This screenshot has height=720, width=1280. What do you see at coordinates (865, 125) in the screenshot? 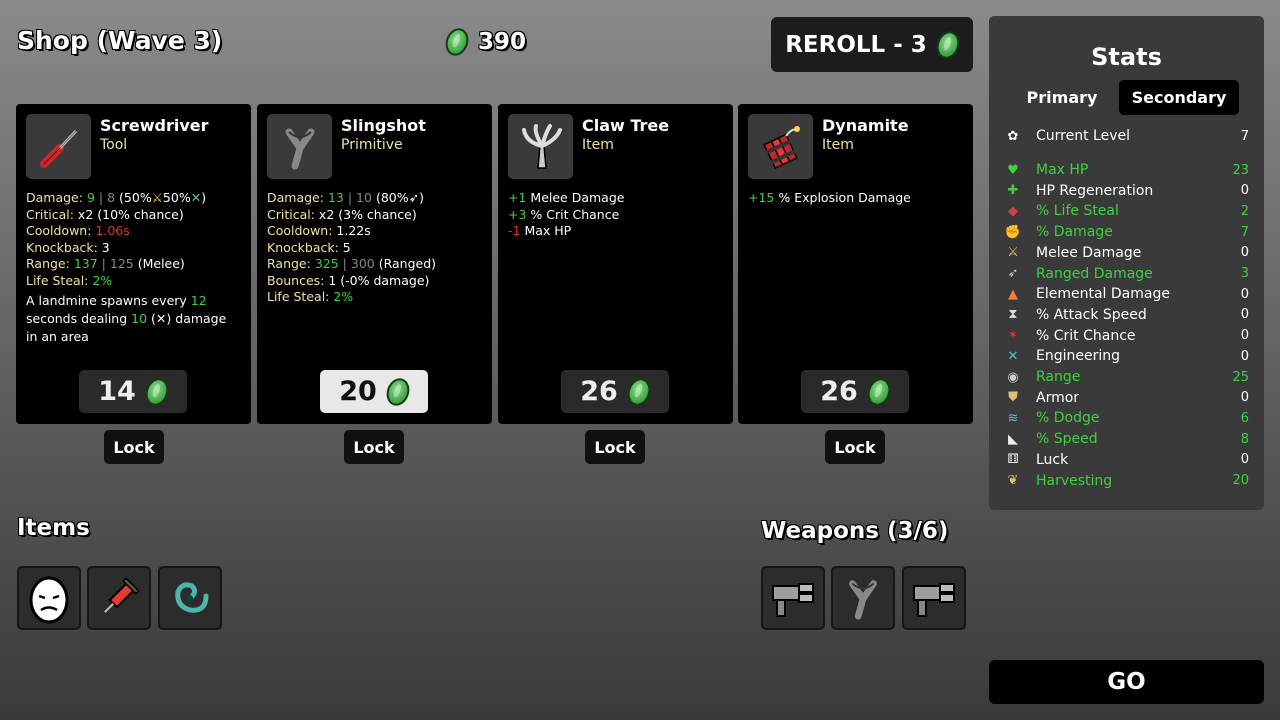
I see `card-name: Dynamite` at bounding box center [865, 125].